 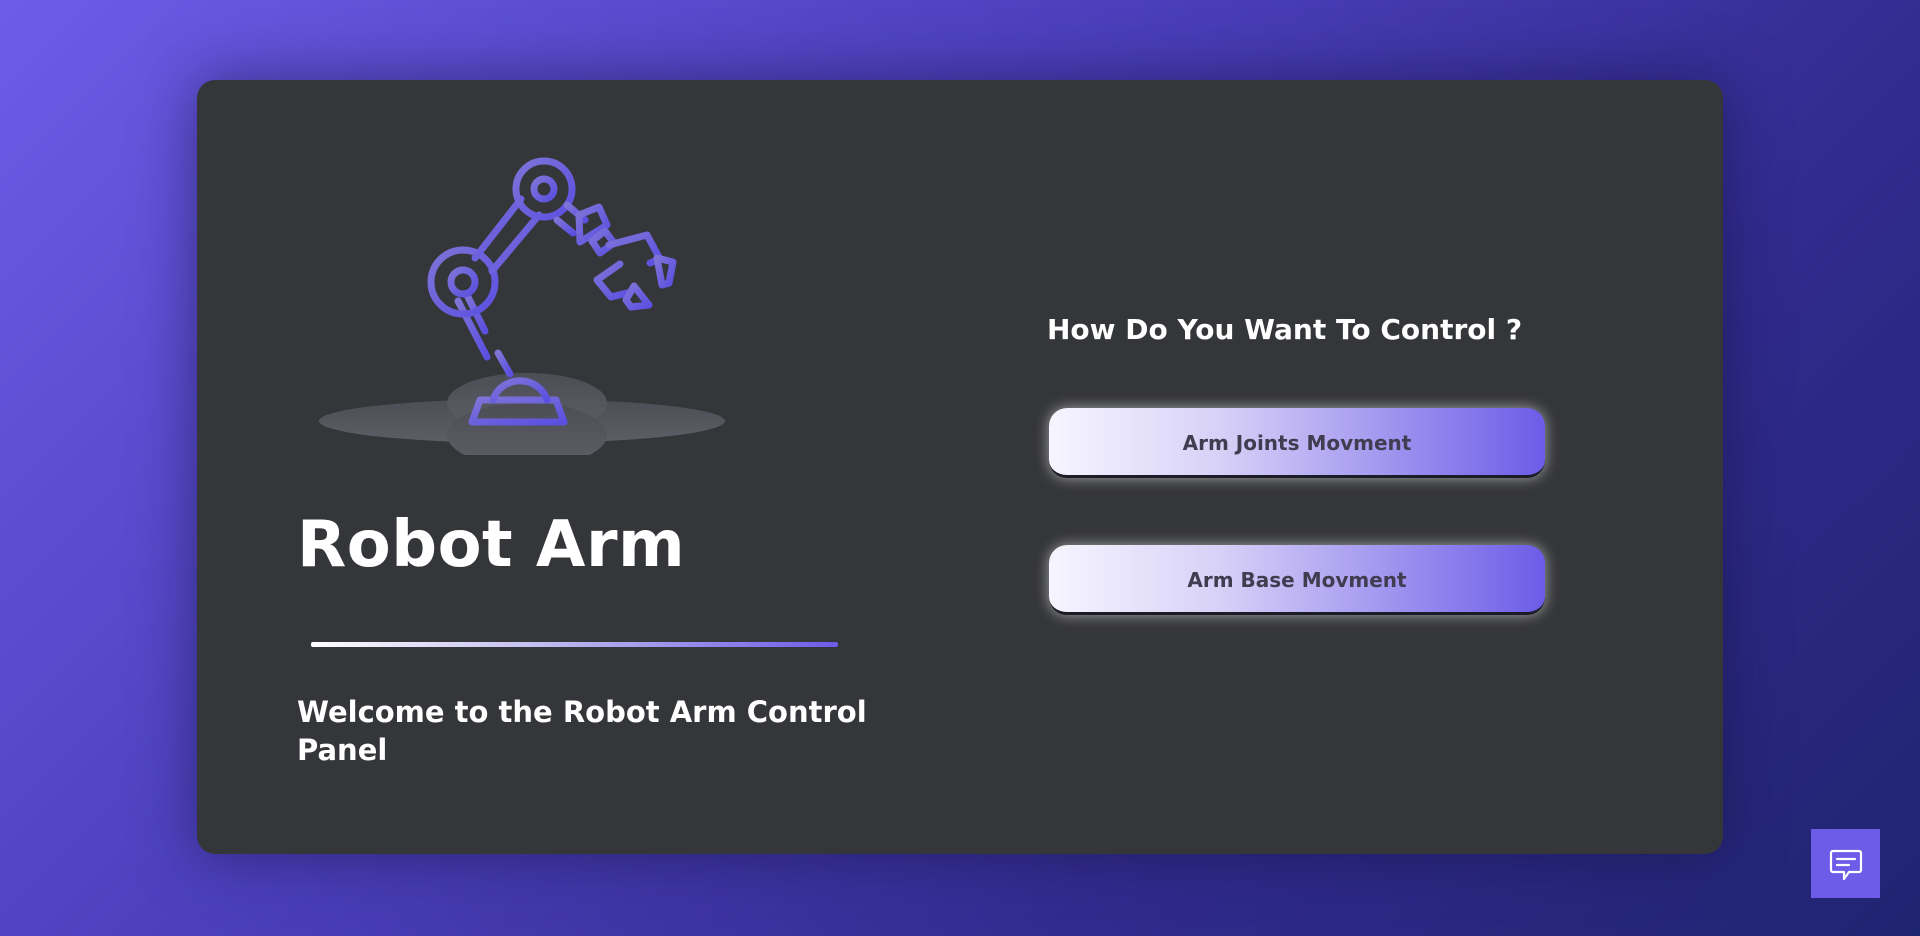 What do you see at coordinates (574, 644) in the screenshot?
I see `title-divider` at bounding box center [574, 644].